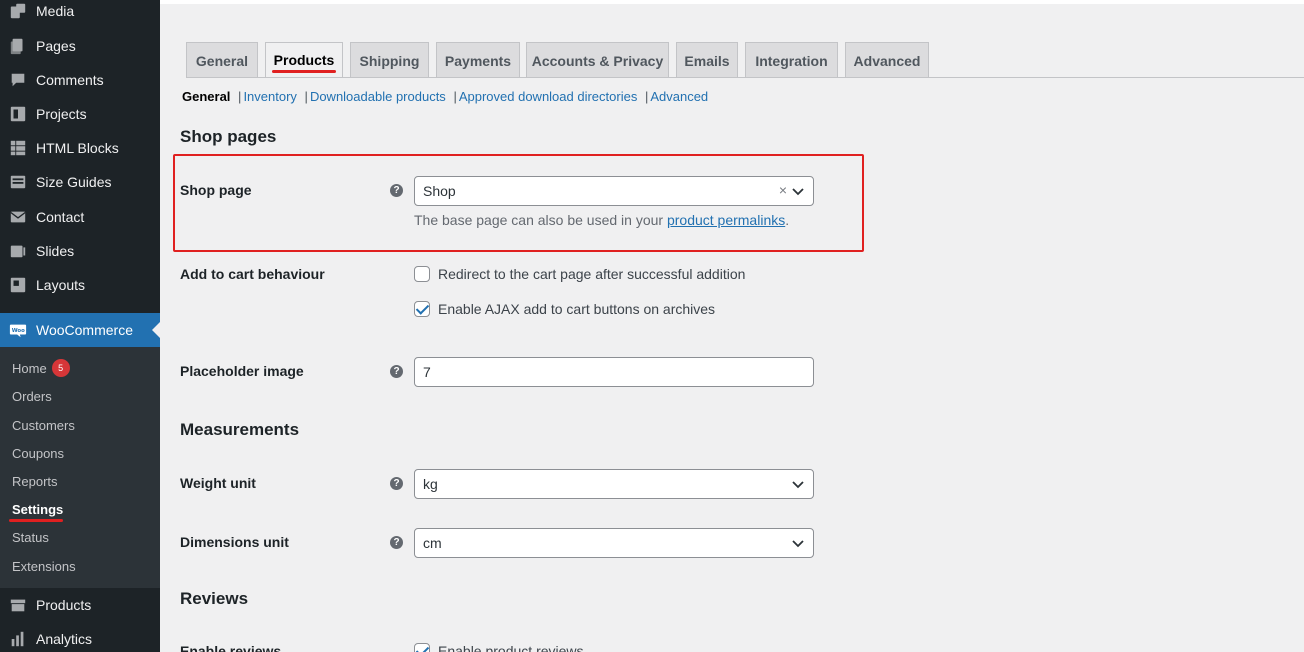  I want to click on submenu-item-orders: Orders, so click(32, 396).